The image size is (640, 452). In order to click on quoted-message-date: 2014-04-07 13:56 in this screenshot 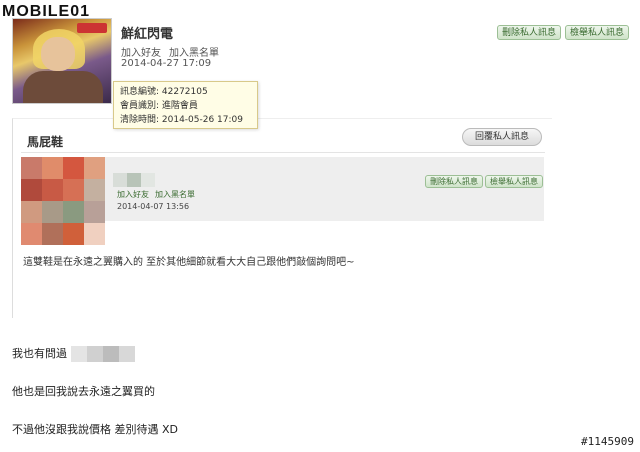, I will do `click(153, 206)`.